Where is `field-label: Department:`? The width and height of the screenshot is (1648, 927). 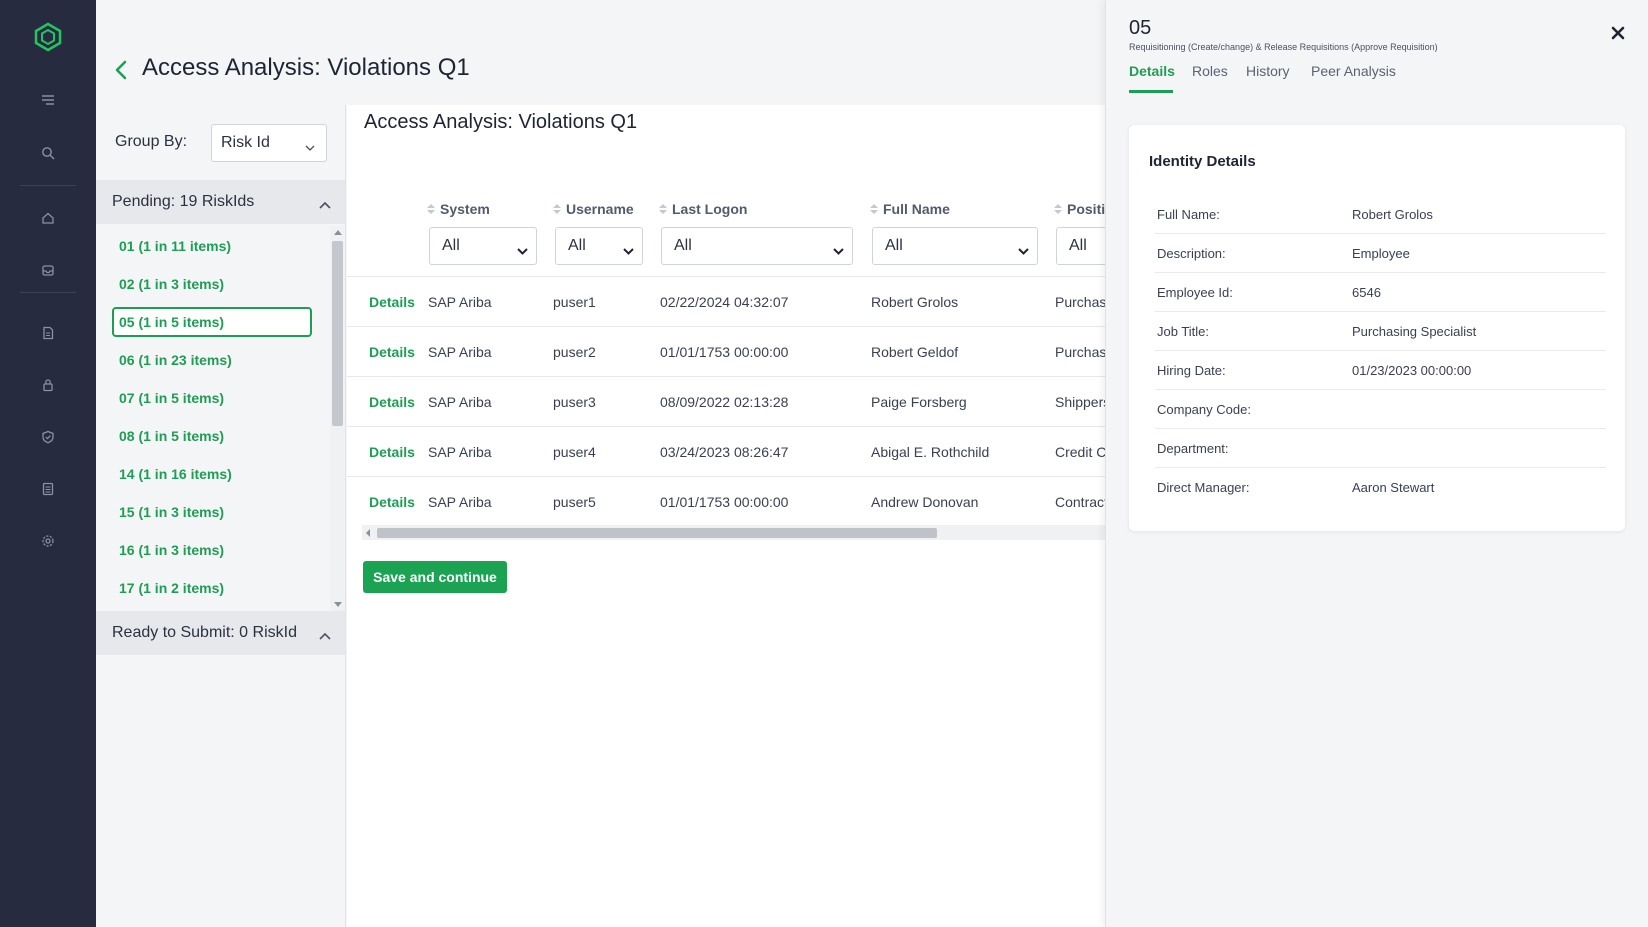 field-label: Department: is located at coordinates (1193, 448).